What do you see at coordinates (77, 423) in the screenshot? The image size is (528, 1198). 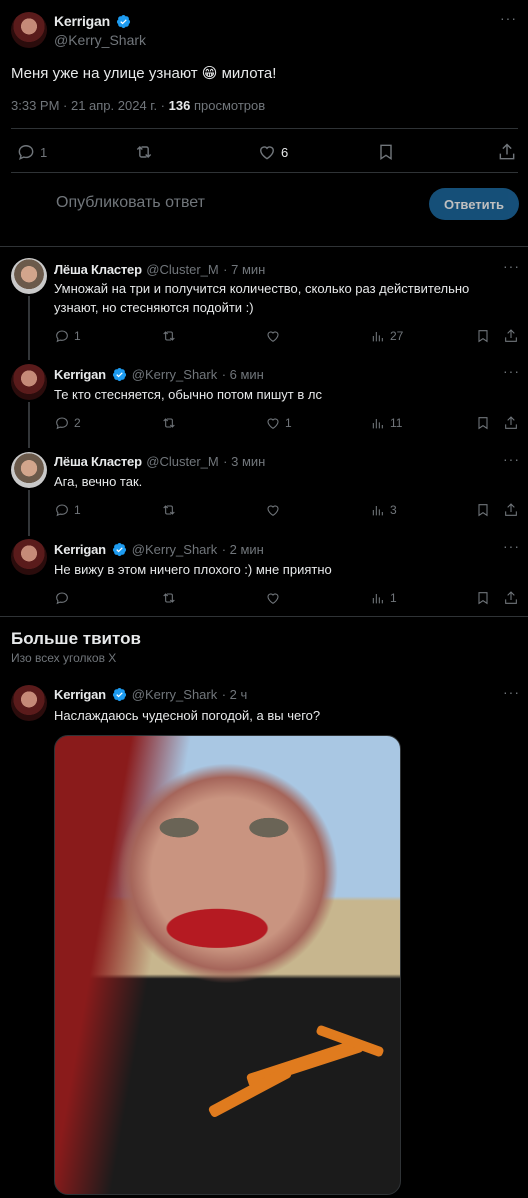 I see `reply-count: 2` at bounding box center [77, 423].